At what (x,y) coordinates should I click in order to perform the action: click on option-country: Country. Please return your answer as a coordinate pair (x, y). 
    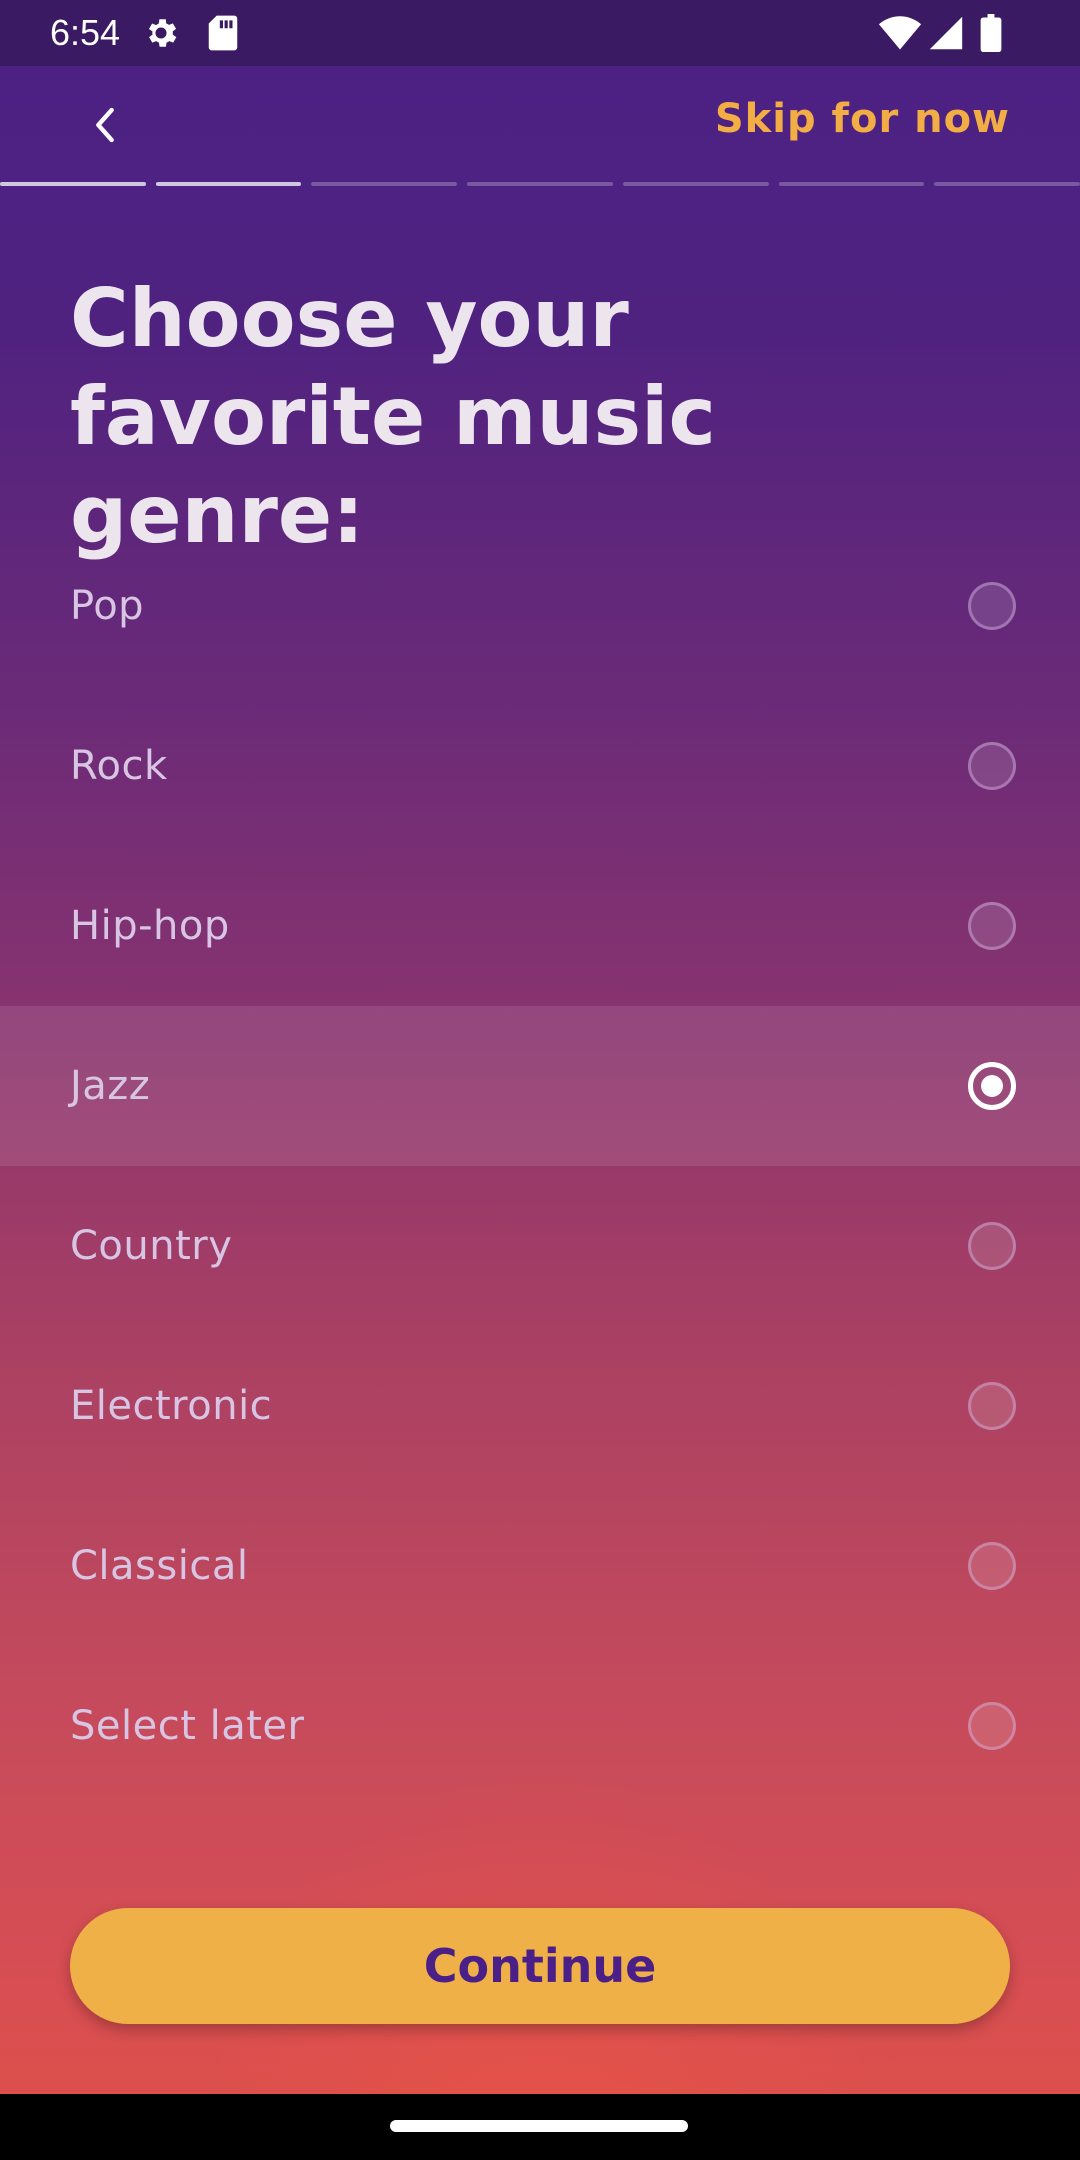
    Looking at the image, I should click on (540, 1246).